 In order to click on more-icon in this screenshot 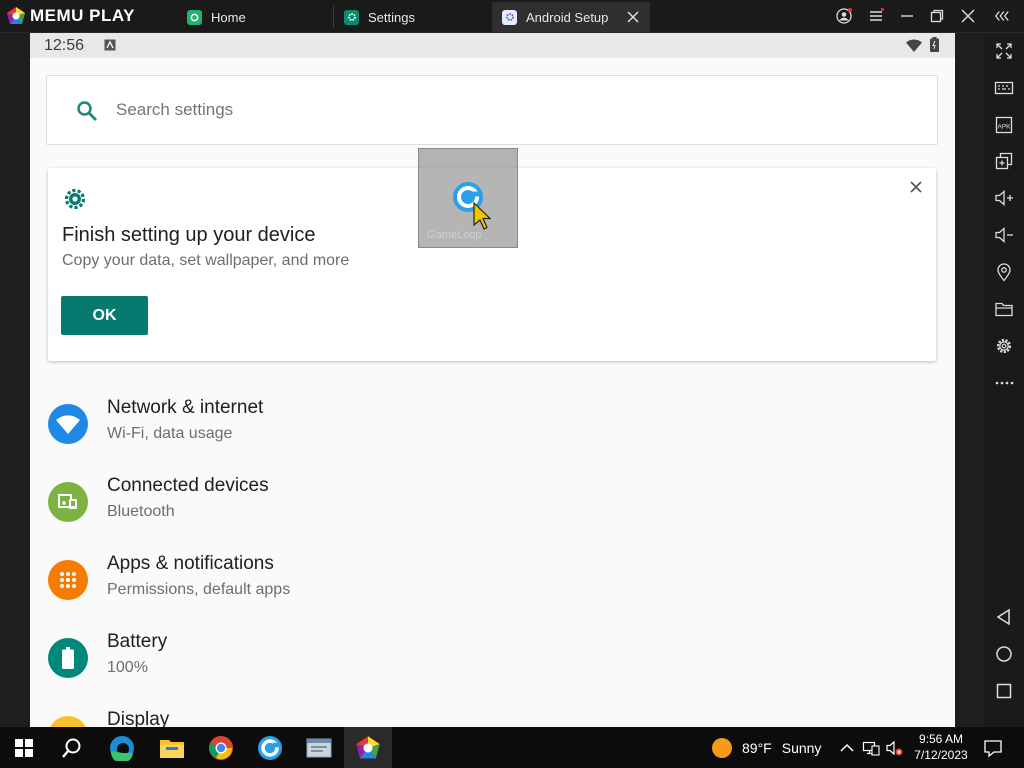, I will do `click(1004, 383)`.